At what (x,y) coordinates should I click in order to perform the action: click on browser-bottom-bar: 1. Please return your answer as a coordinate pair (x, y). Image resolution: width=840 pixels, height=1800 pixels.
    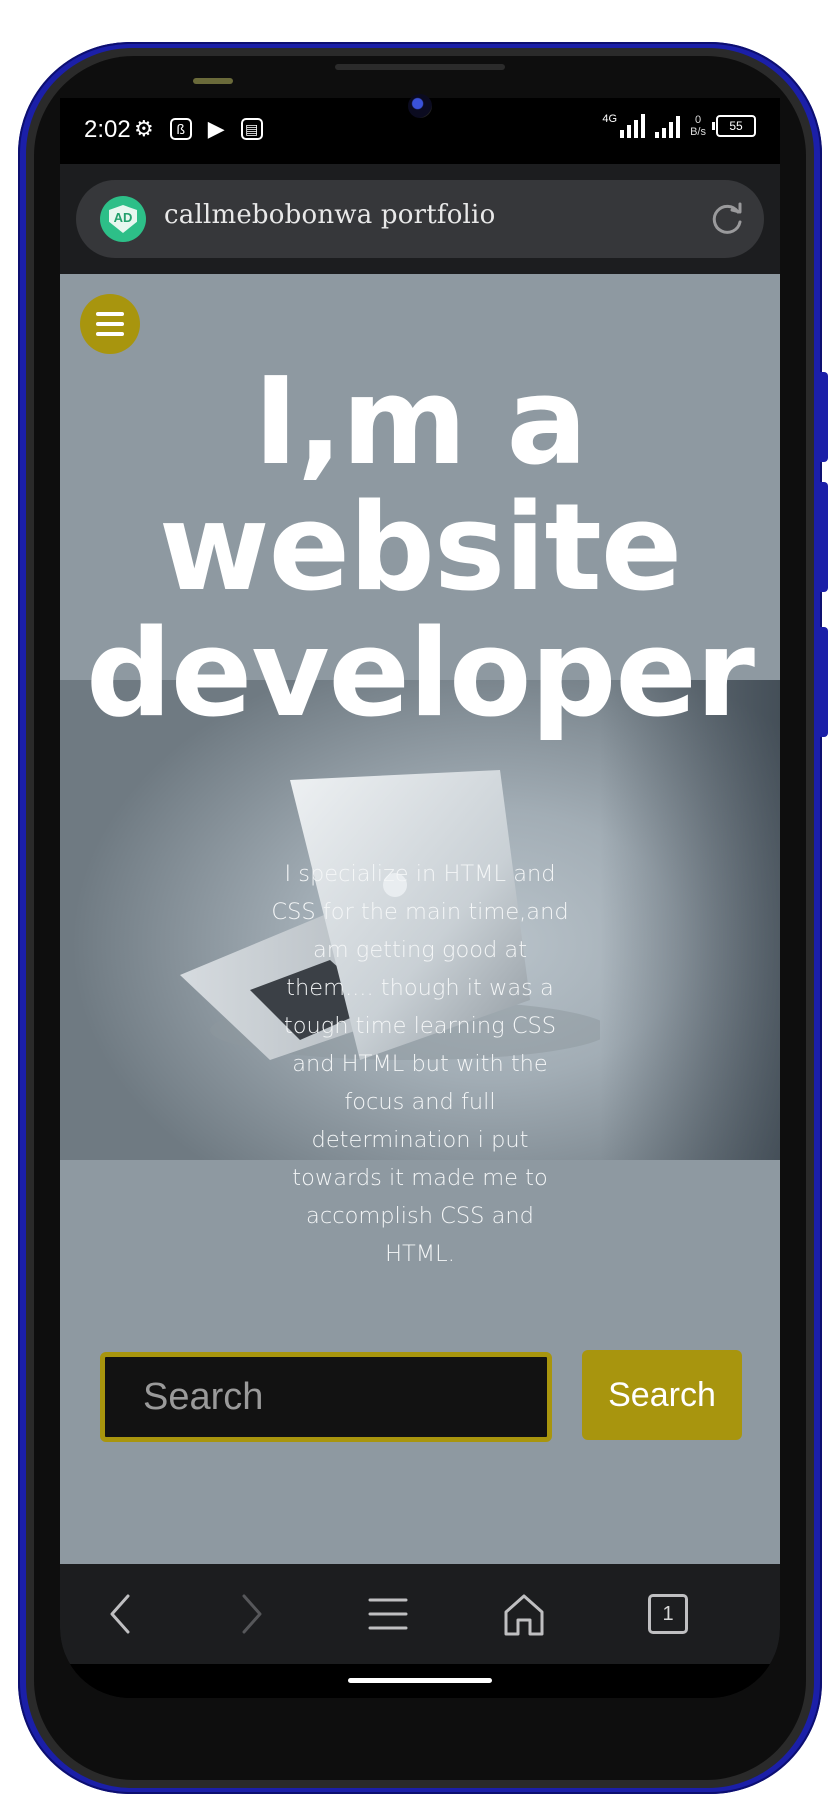
    Looking at the image, I should click on (420, 1614).